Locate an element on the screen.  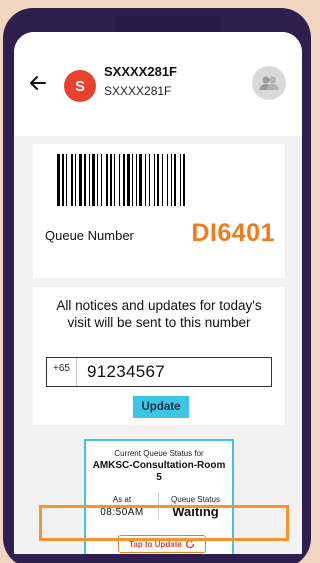
country-code: +65 is located at coordinates (62, 372).